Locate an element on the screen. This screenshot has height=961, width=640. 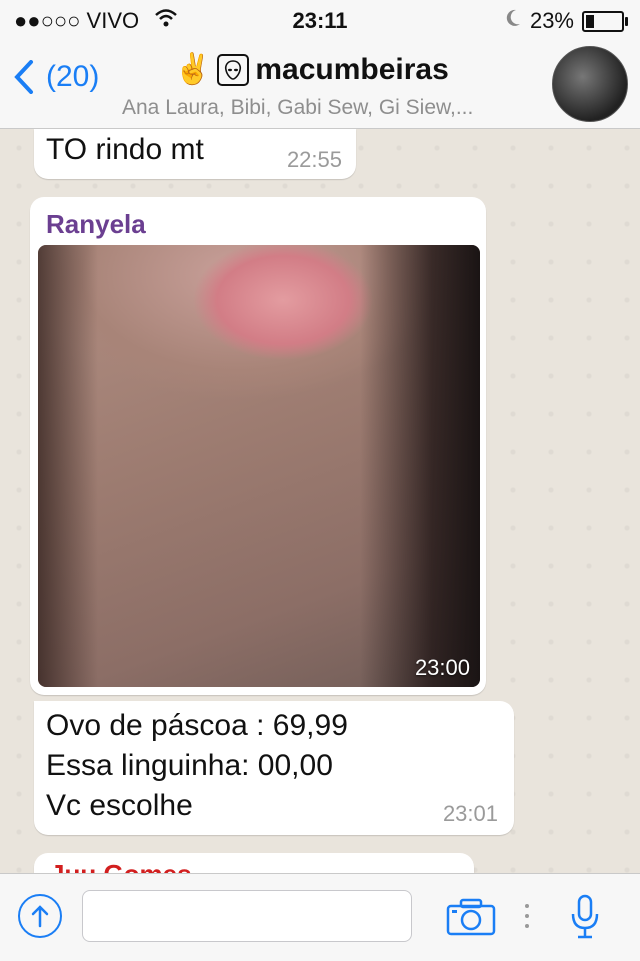
input-bar is located at coordinates (320, 917).